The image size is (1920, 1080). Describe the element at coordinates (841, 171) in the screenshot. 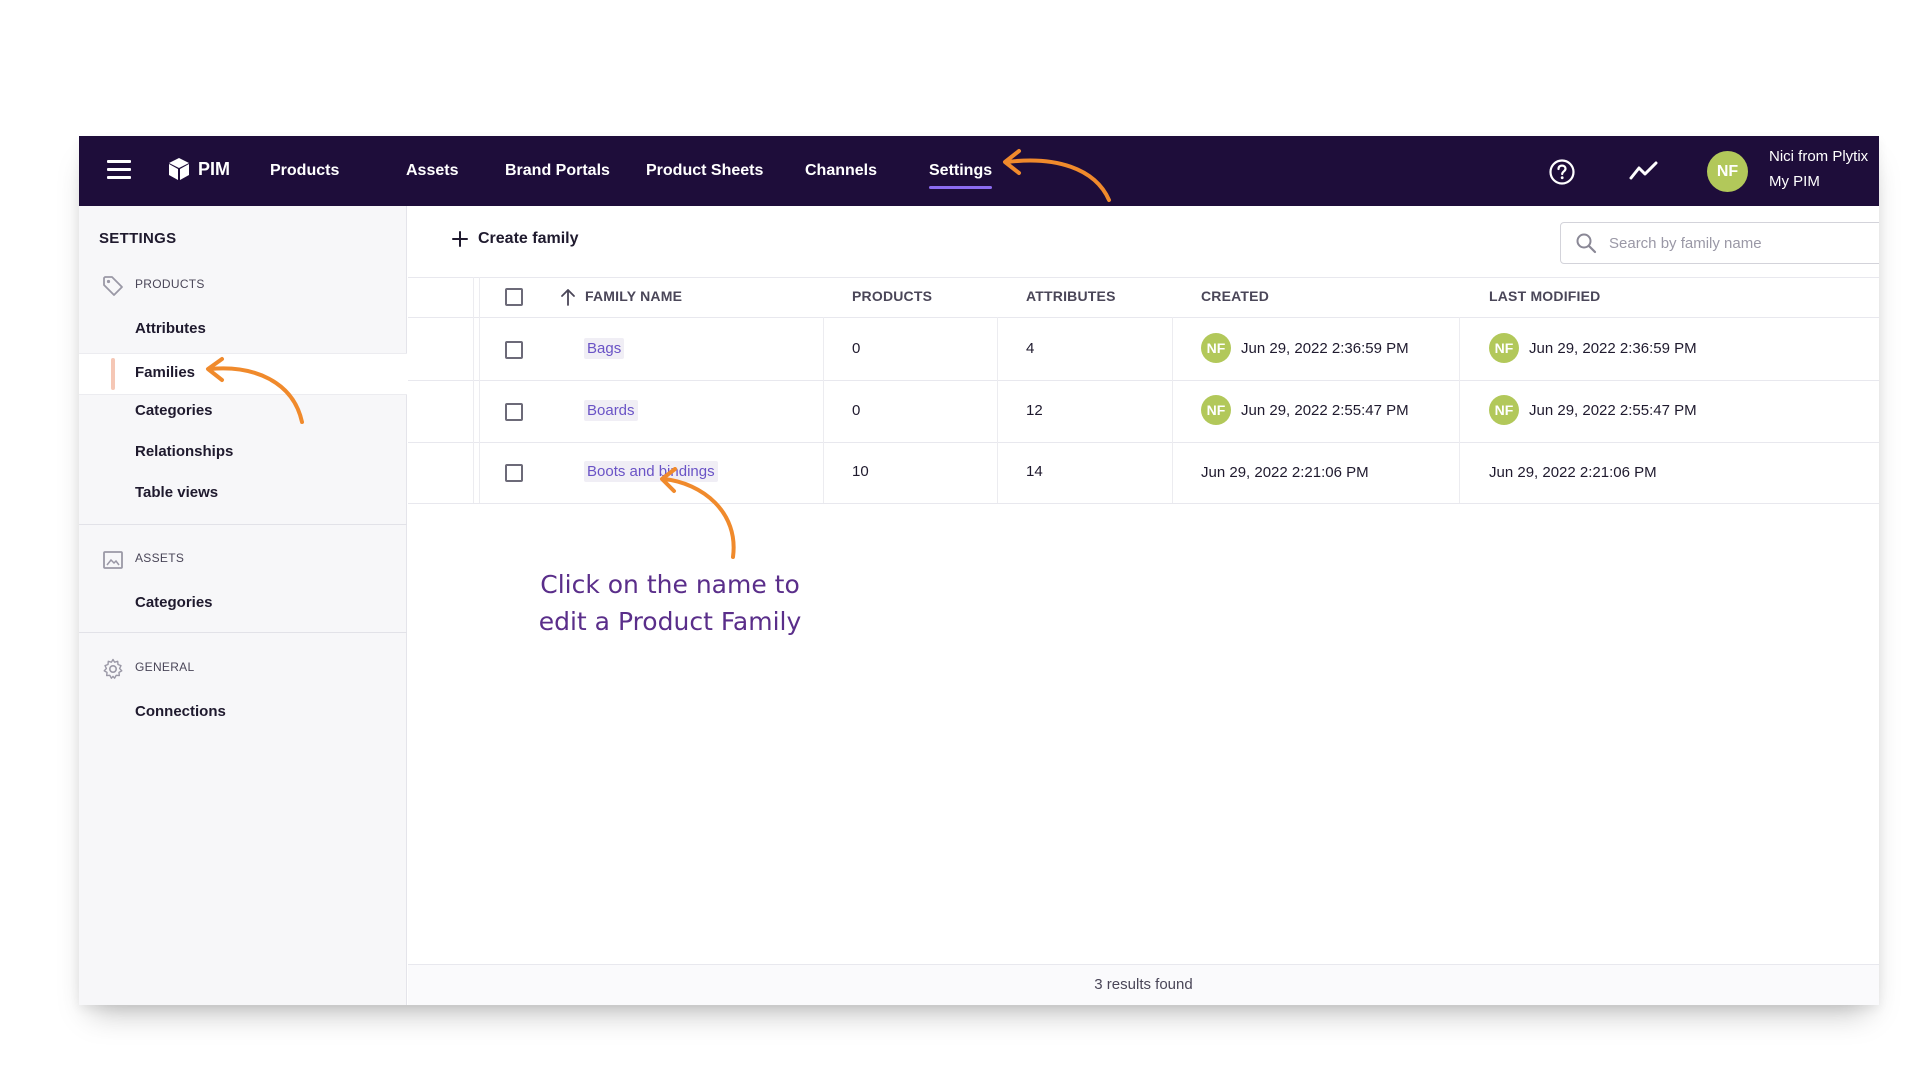

I see `nav-channels: Channels` at that location.